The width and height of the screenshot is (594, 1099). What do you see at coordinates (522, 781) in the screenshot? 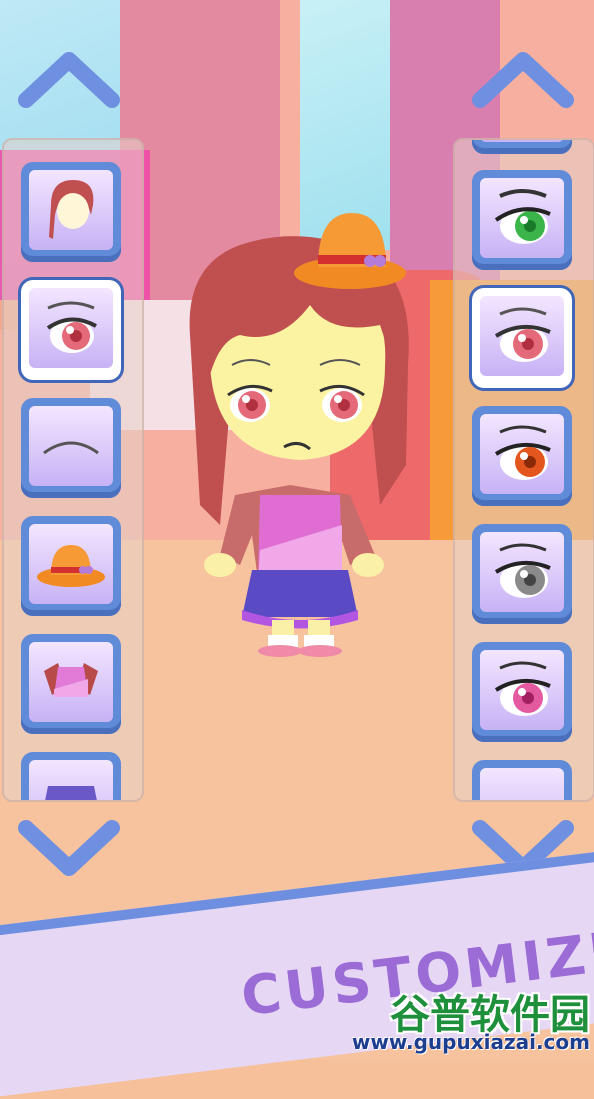
I see `eye-option-partial` at bounding box center [522, 781].